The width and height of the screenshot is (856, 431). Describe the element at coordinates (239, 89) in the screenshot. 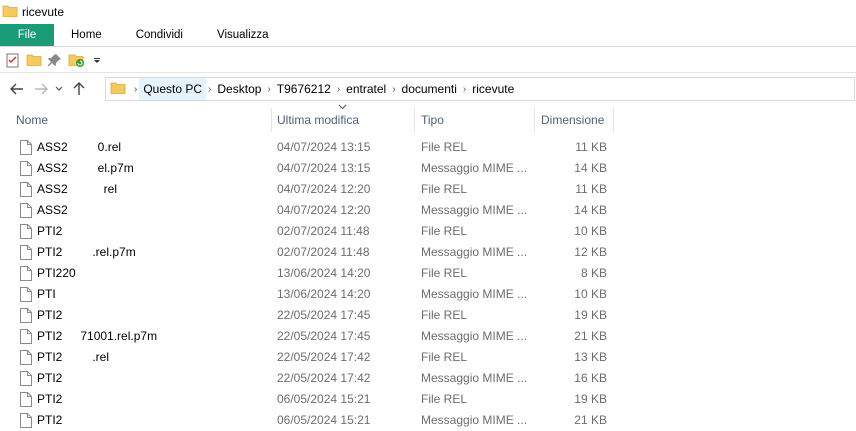

I see `breadcrumb-desktop: Desktop` at that location.